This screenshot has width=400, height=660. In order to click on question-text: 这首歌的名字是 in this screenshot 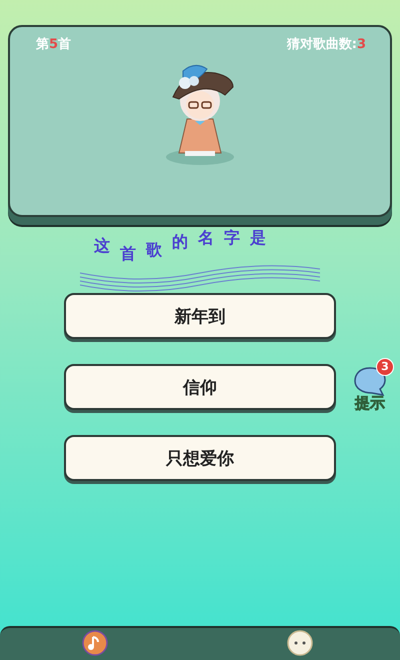, I will do `click(180, 246)`.